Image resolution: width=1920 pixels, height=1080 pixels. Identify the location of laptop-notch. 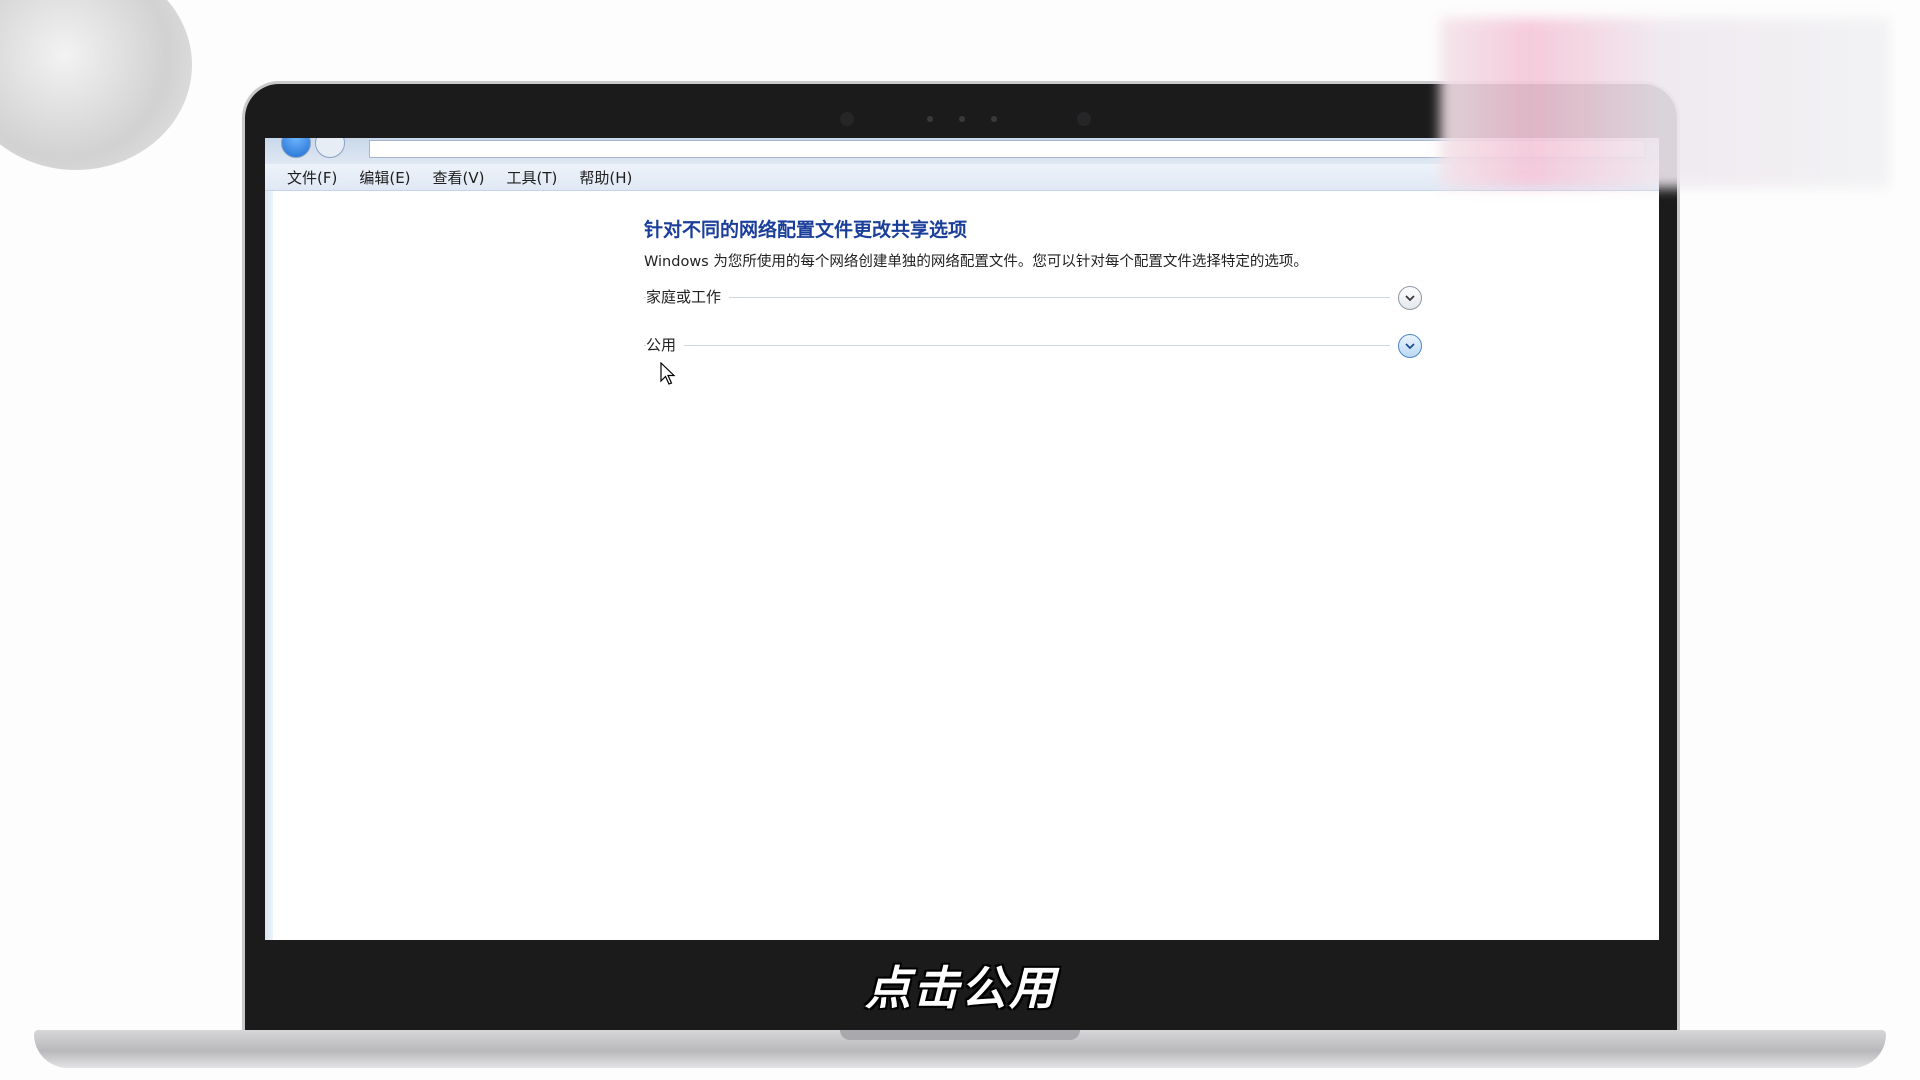
(960, 1035).